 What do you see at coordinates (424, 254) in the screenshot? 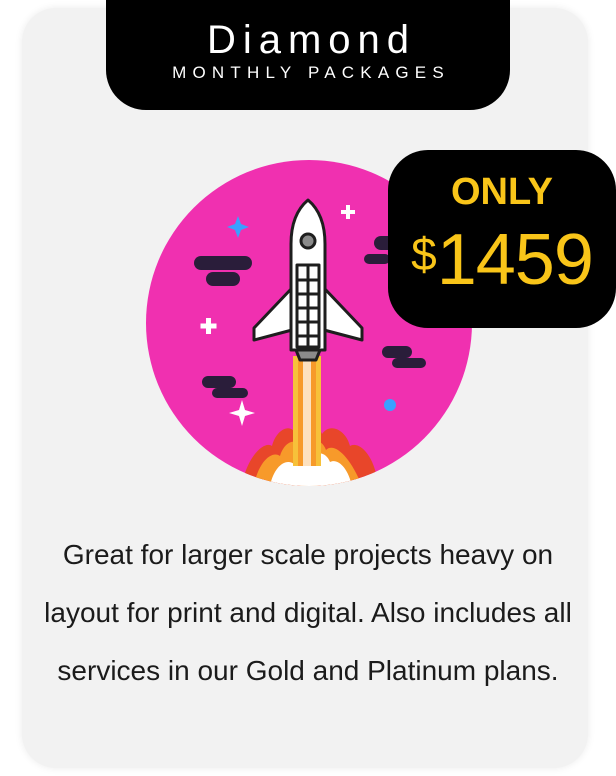
I see `price-currency: $` at bounding box center [424, 254].